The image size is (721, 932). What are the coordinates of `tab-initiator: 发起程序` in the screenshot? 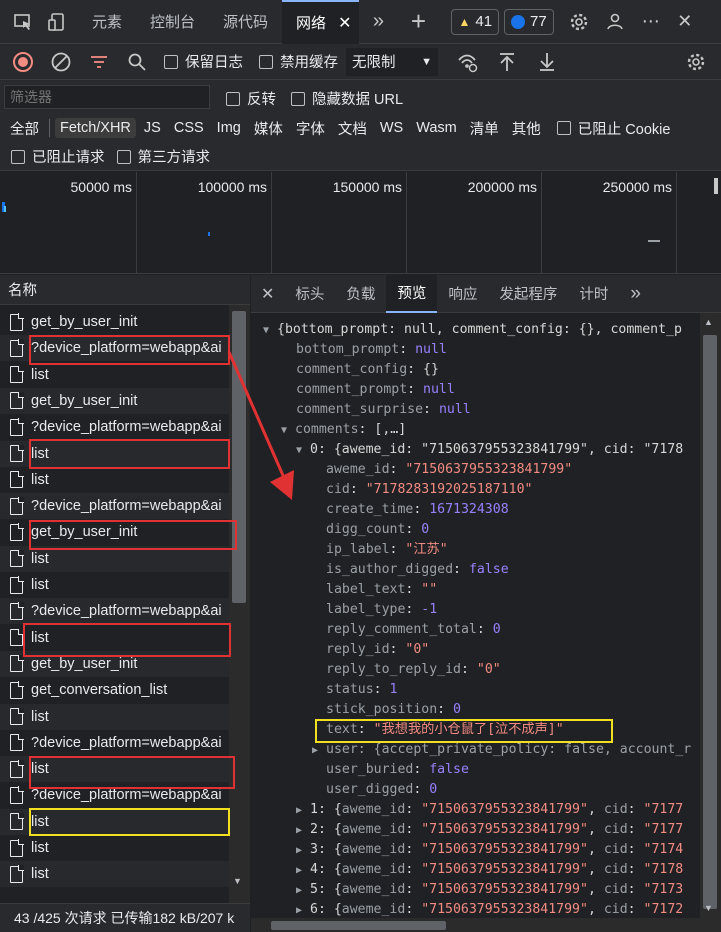 It's located at (528, 294).